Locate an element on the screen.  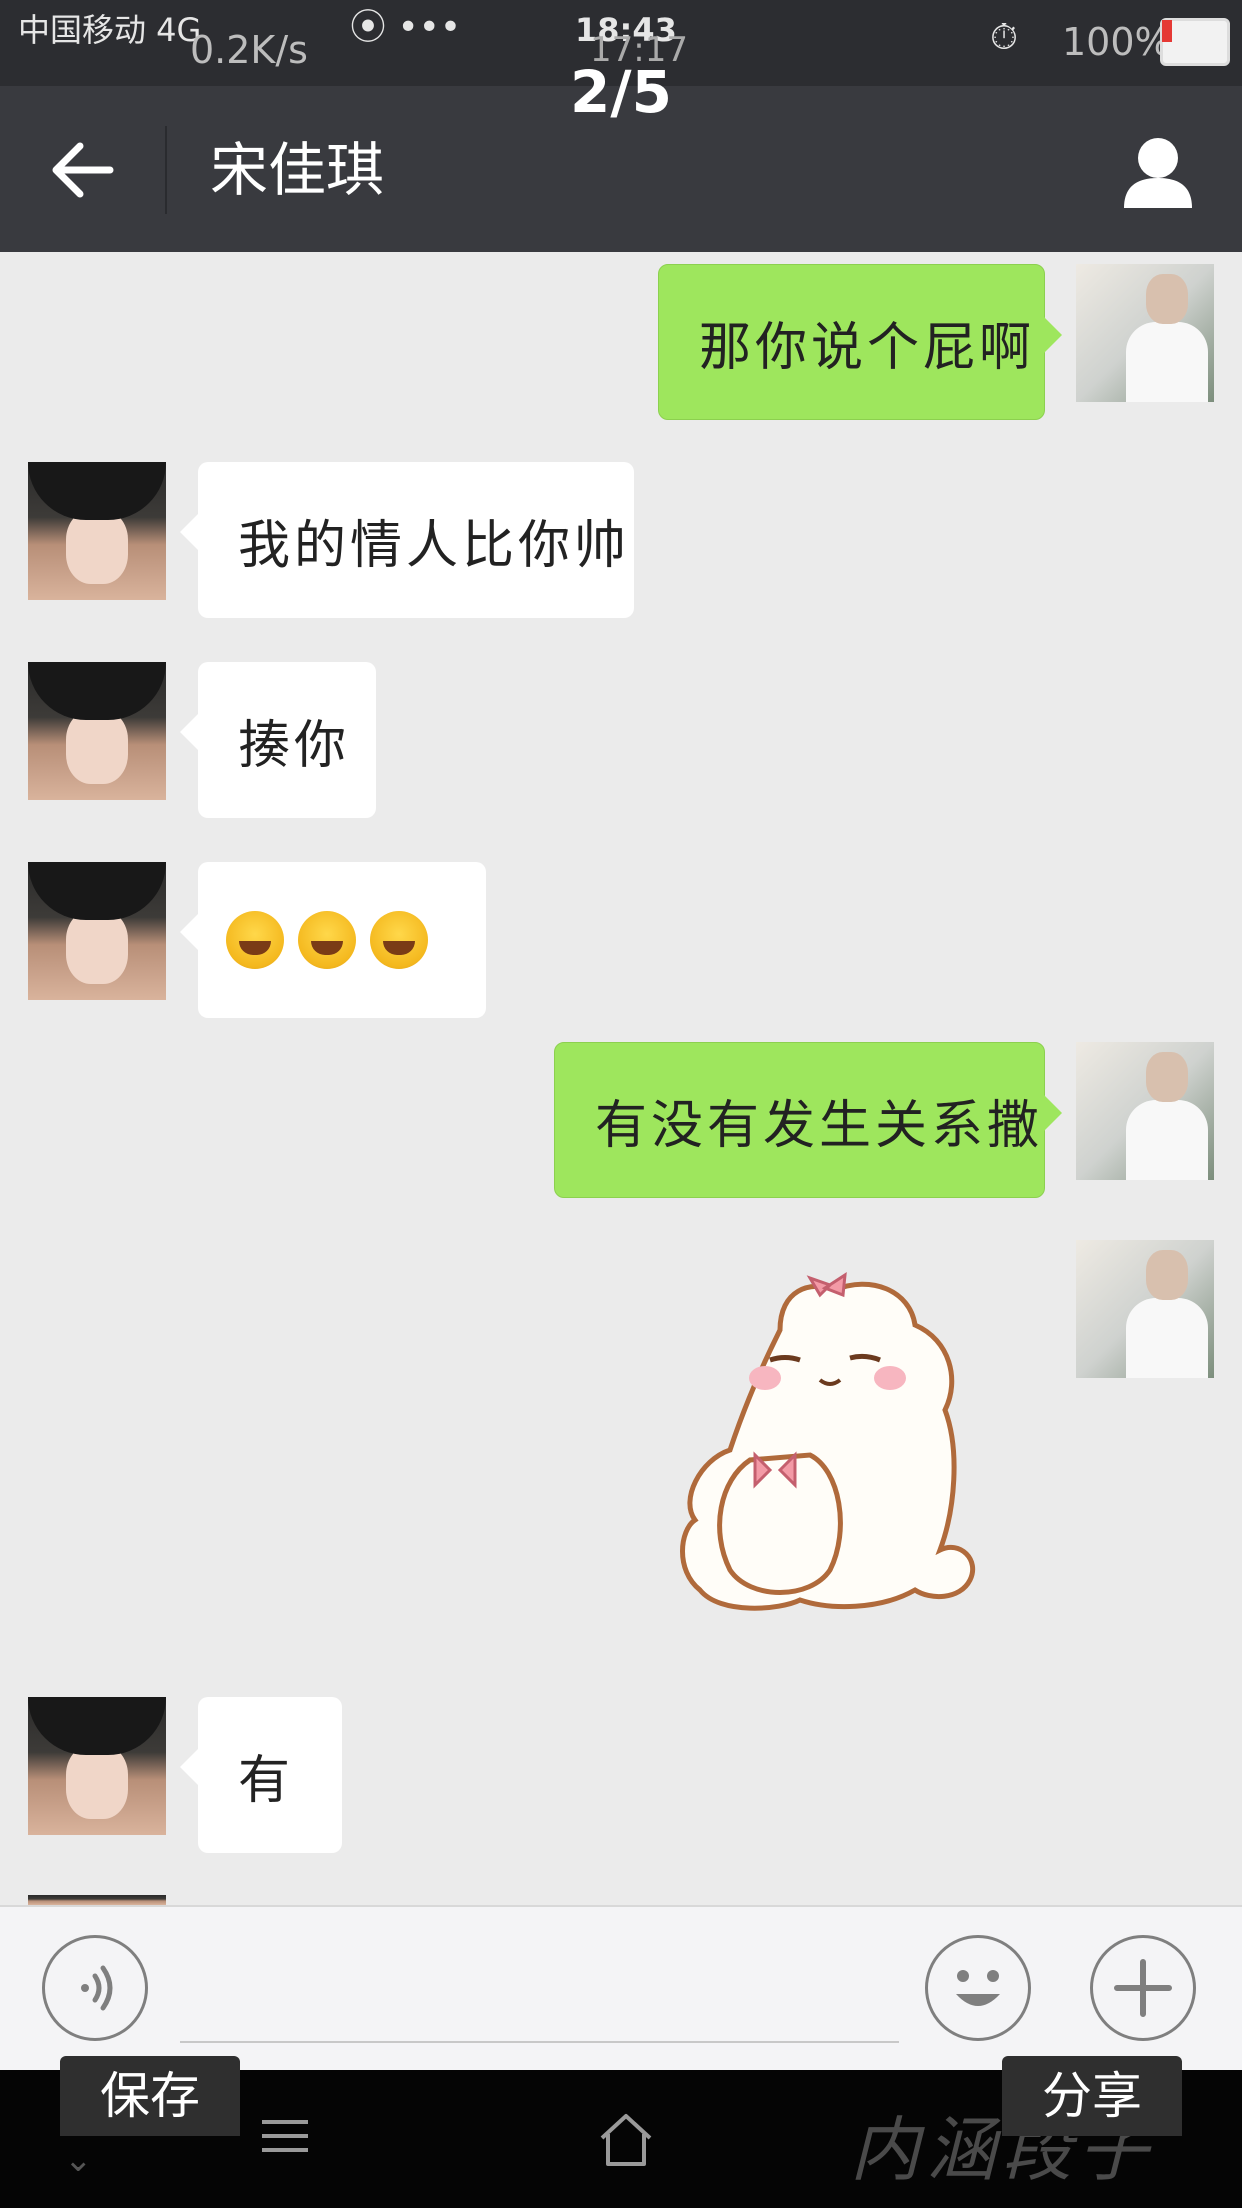
photo-counter: 2/5 is located at coordinates (621, 92).